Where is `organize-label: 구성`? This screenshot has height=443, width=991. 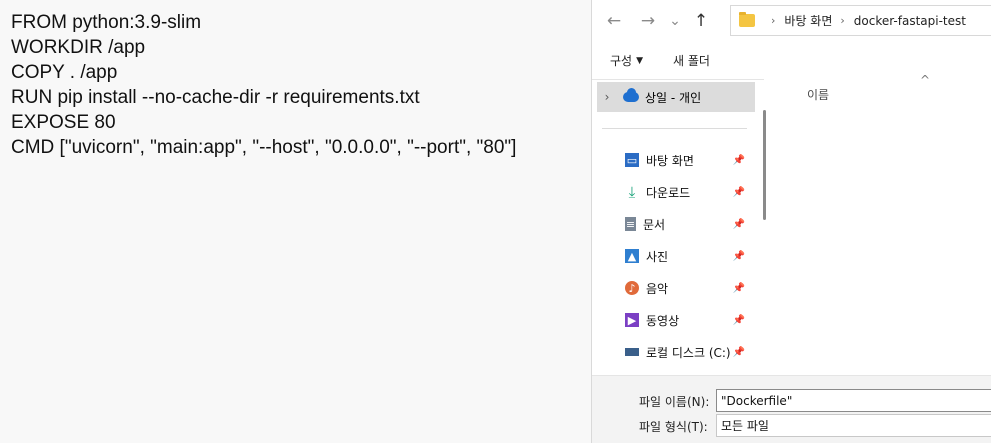
organize-label: 구성 is located at coordinates (621, 61).